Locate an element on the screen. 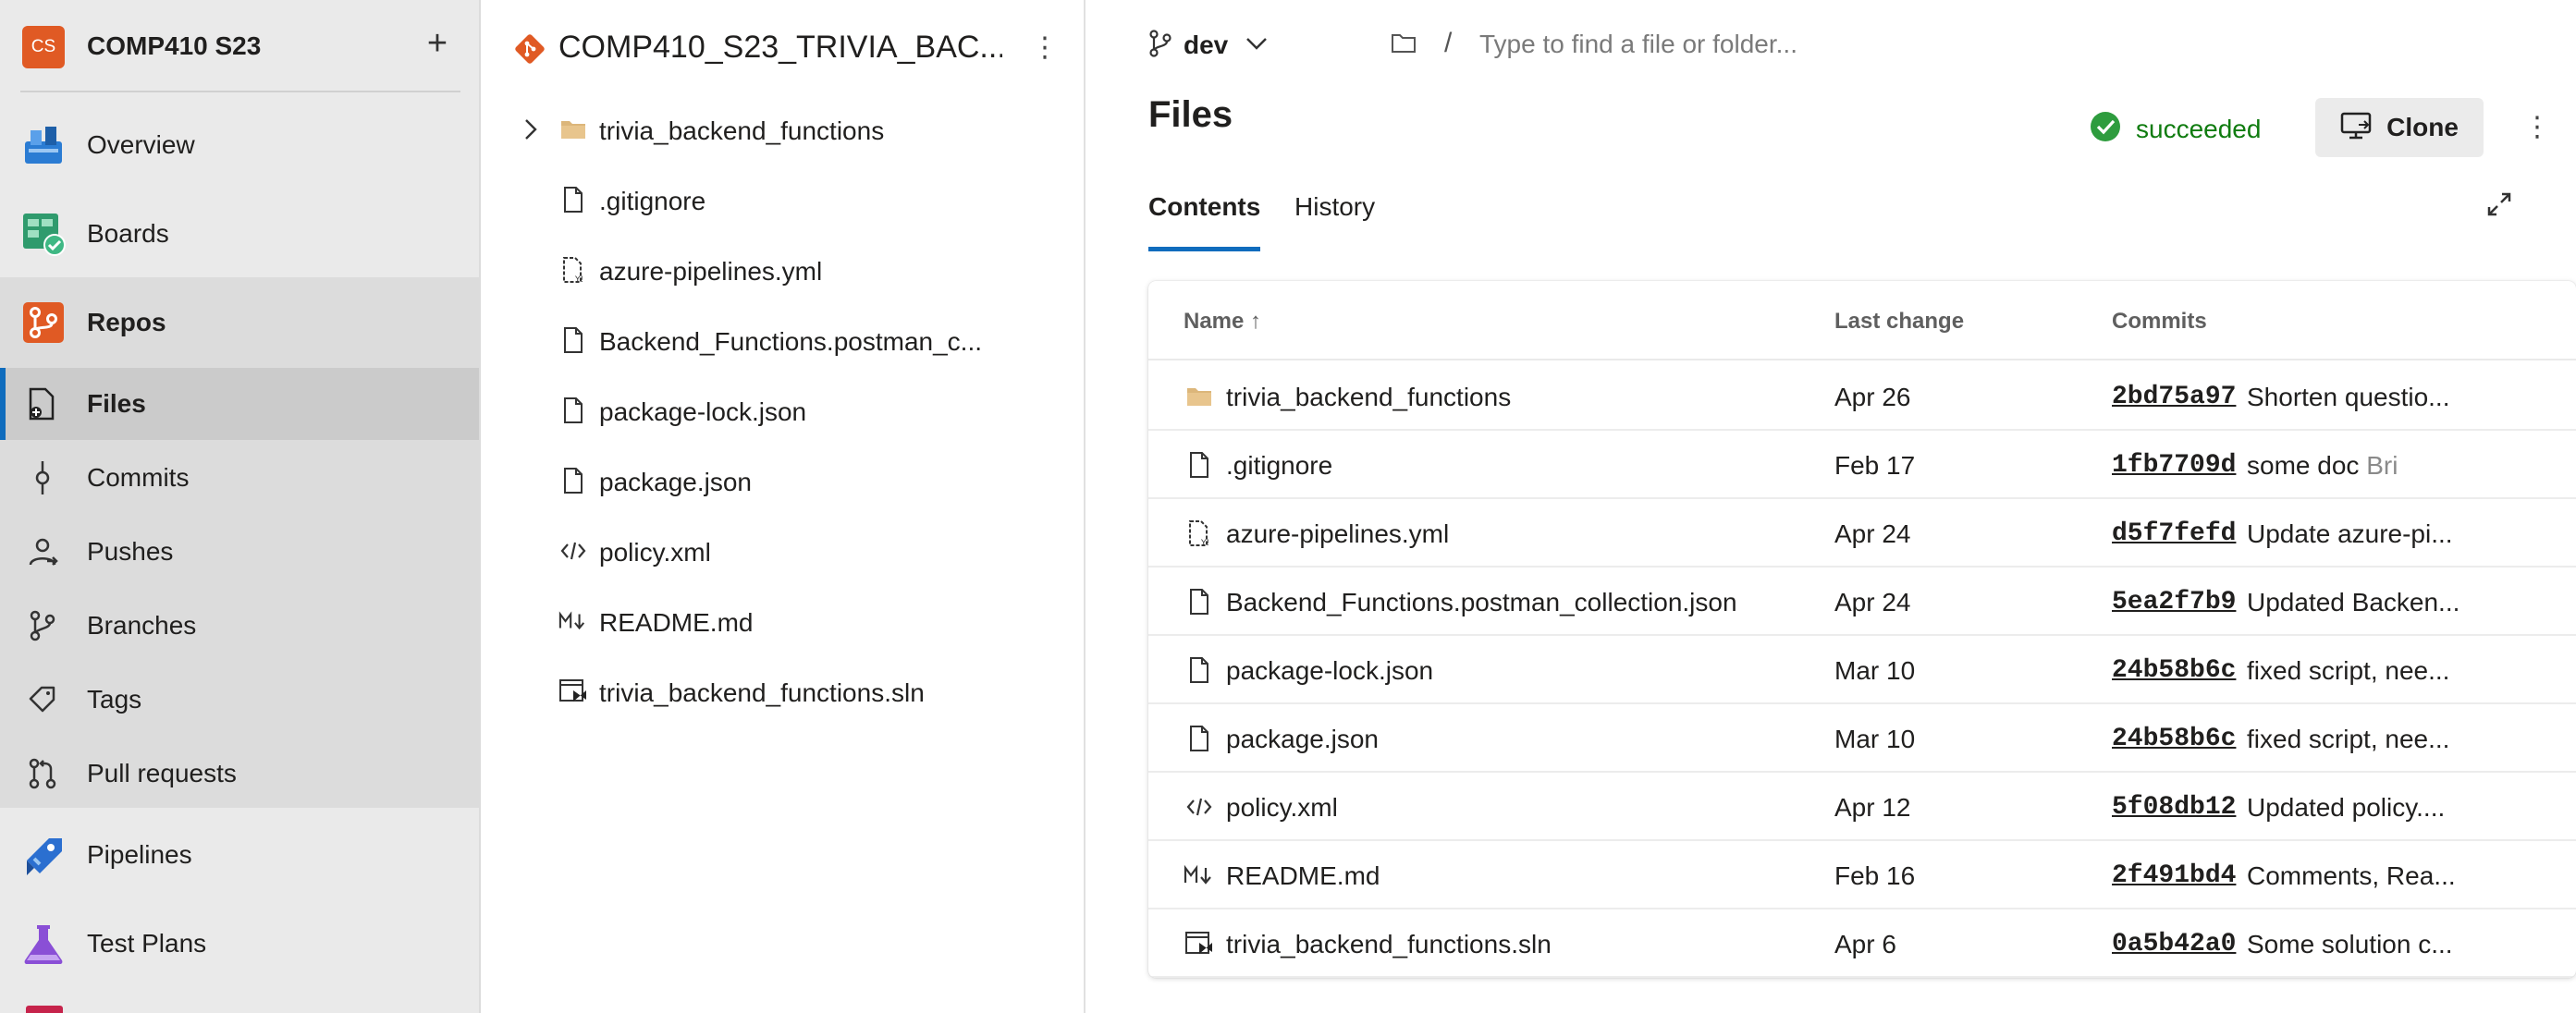  nav-item-pull-requests: Pull requests is located at coordinates (239, 774).